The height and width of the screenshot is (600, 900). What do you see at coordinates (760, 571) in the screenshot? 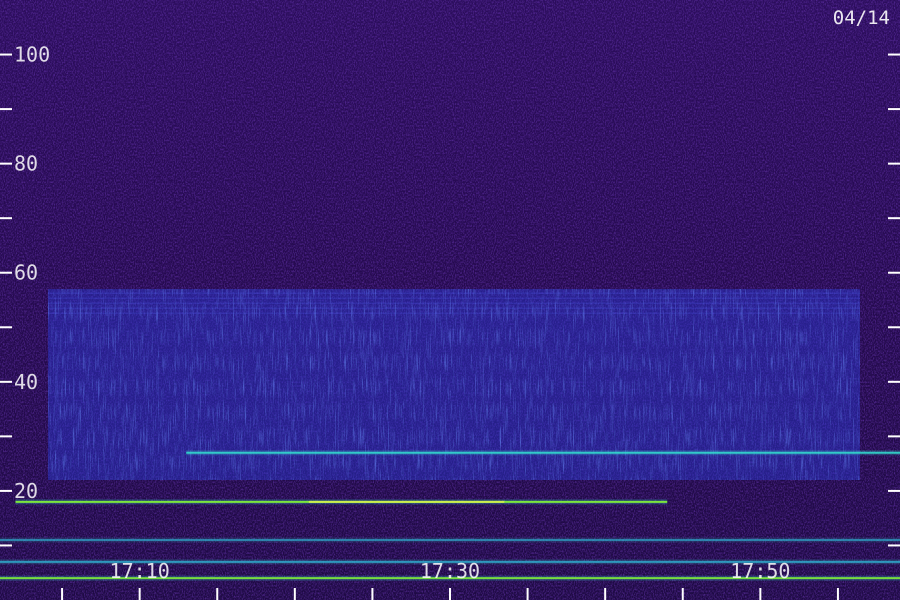
I see `x-tick-label-2: 17:50` at bounding box center [760, 571].